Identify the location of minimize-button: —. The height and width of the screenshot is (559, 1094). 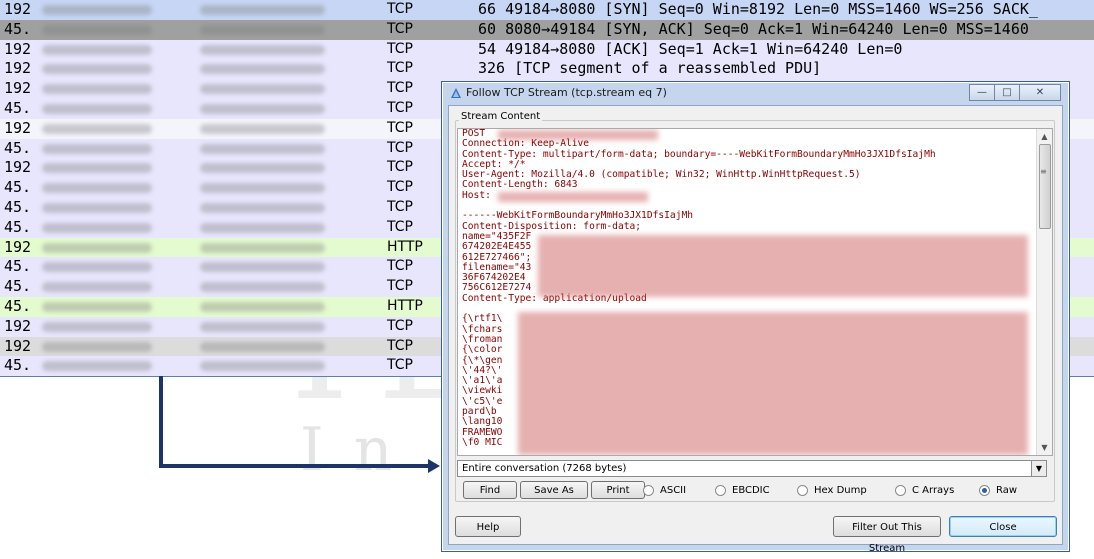
(982, 92).